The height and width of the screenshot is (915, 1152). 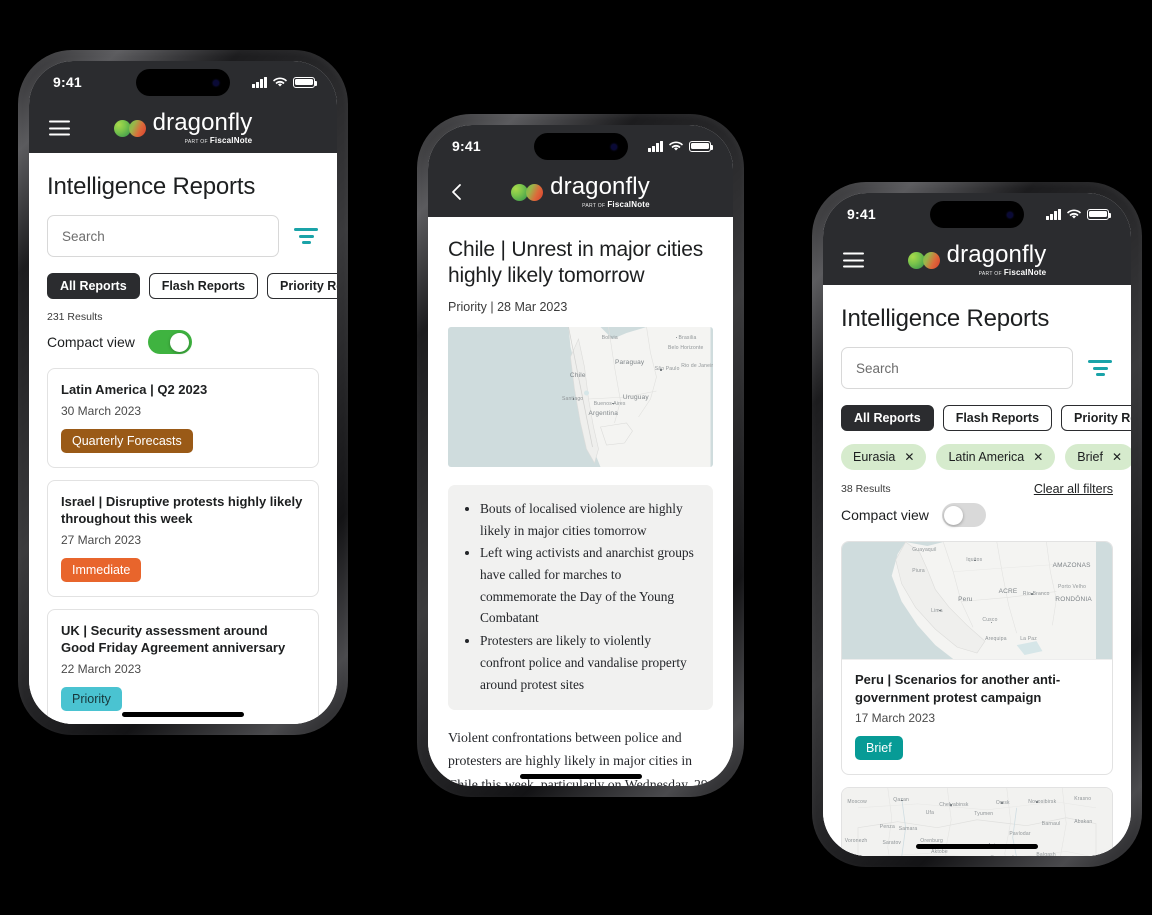 I want to click on filter-chip-eurasia: Eurasia ✕, so click(x=884, y=457).